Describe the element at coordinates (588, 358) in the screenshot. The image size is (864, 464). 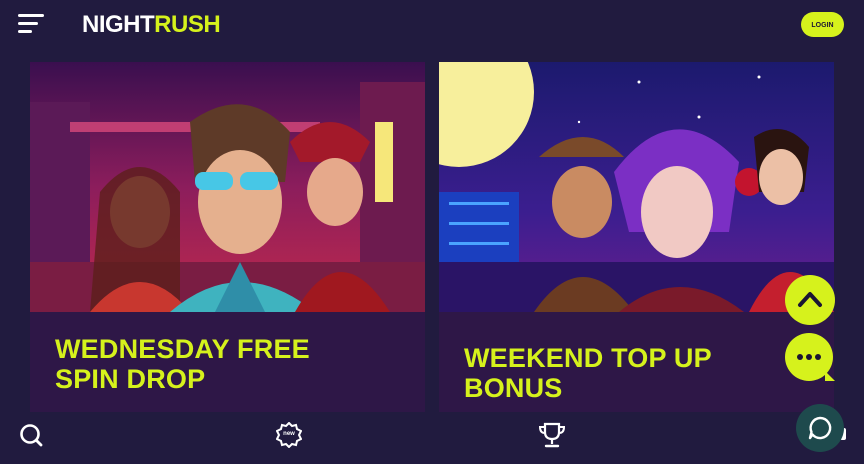
I see `promo-title-line1: WEEKEND TOP UP` at that location.